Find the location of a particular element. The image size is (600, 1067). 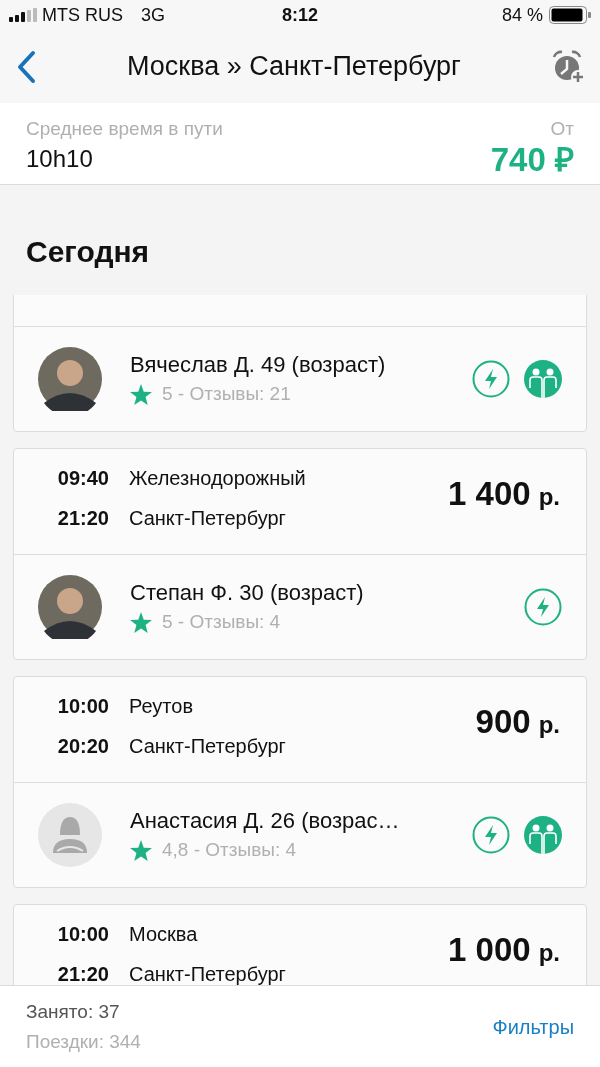

place-name: Москва is located at coordinates (163, 934).